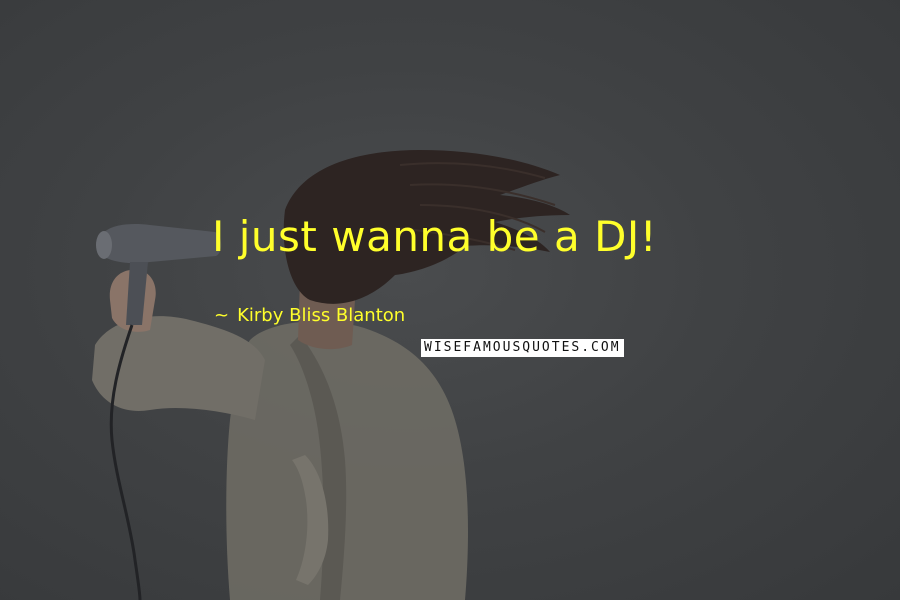  Describe the element at coordinates (321, 315) in the screenshot. I see `author-name: Kirby Bliss Blanton` at that location.